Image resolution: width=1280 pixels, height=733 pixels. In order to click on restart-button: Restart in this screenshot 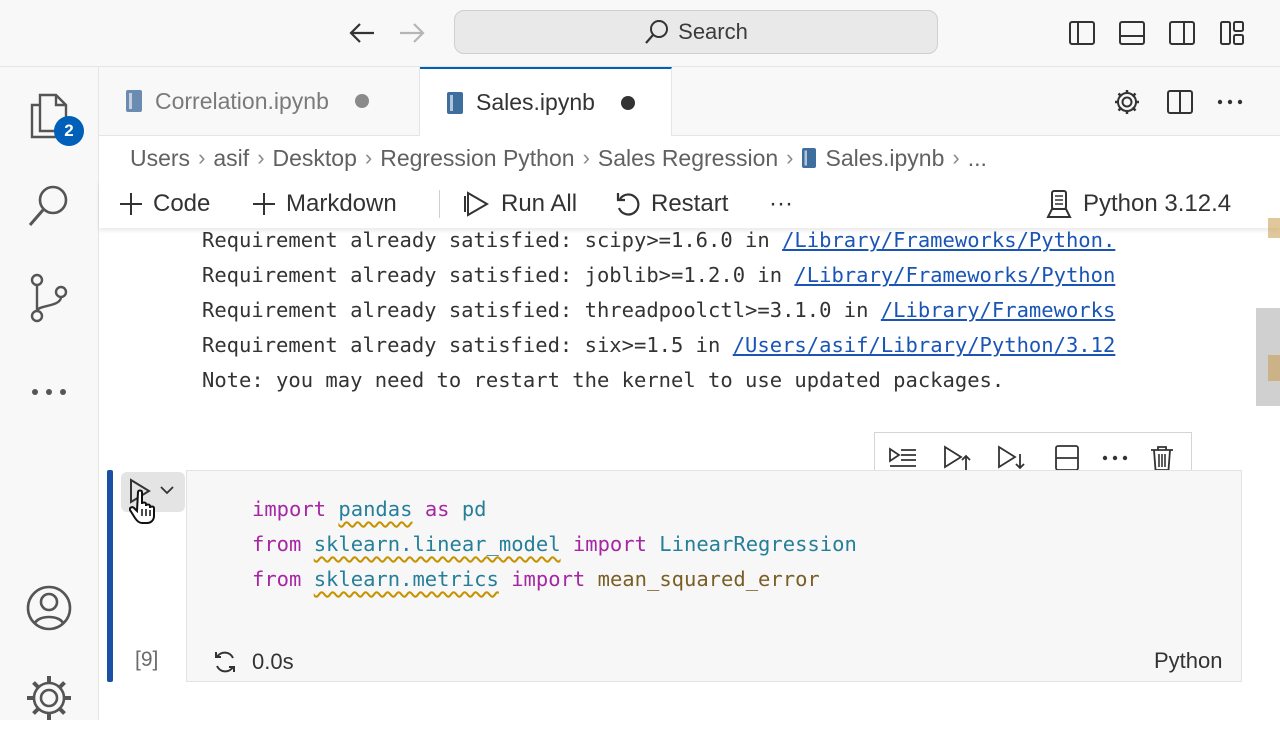, I will do `click(671, 204)`.